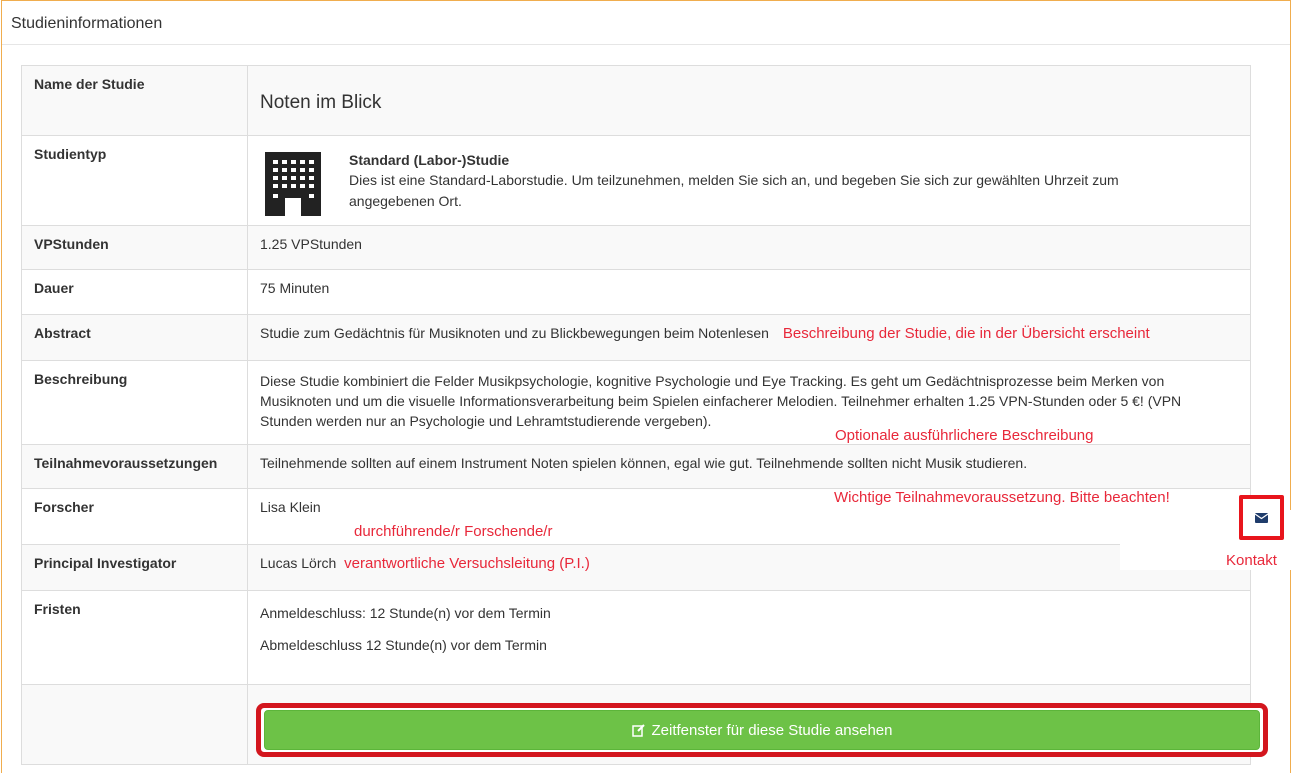 The height and width of the screenshot is (773, 1294). Describe the element at coordinates (290, 507) in the screenshot. I see `researcher-value: Lisa Klein` at that location.